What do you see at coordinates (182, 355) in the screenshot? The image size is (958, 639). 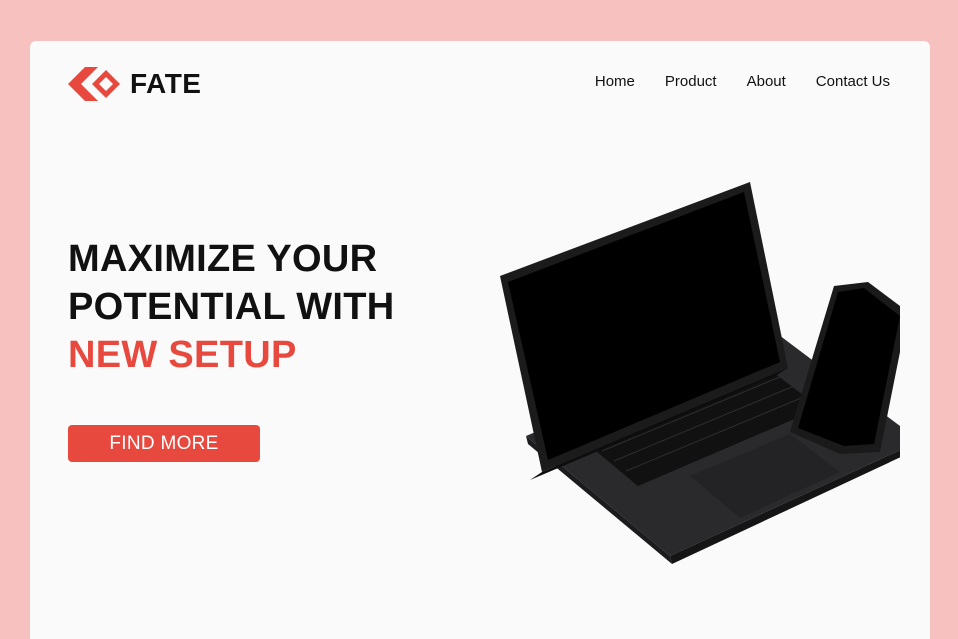 I see `hero-title-line-3: NEW SETUP` at bounding box center [182, 355].